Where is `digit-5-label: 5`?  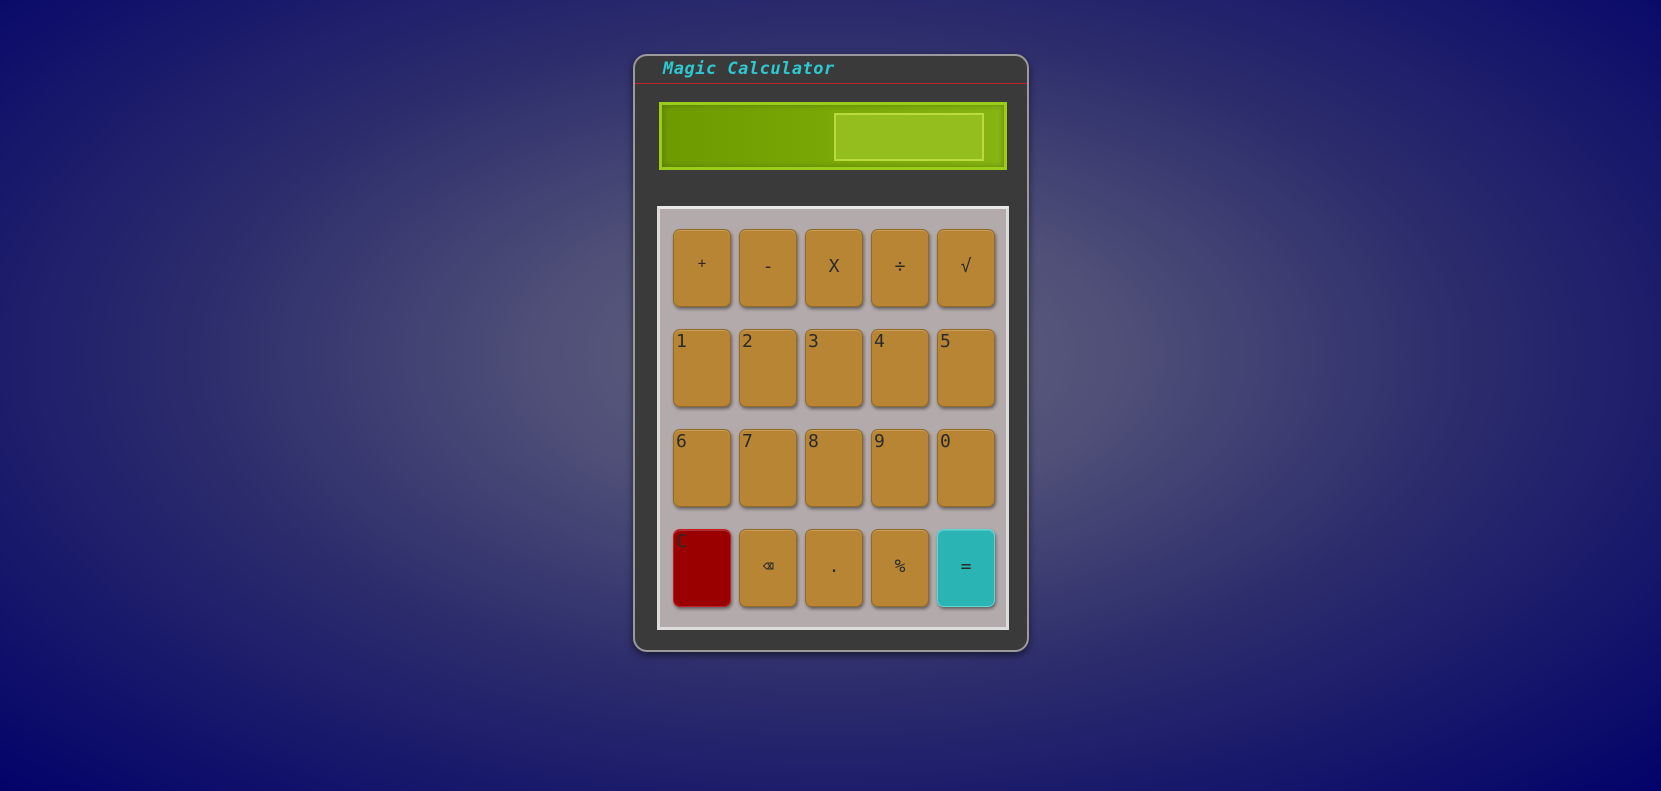
digit-5-label: 5 is located at coordinates (945, 341).